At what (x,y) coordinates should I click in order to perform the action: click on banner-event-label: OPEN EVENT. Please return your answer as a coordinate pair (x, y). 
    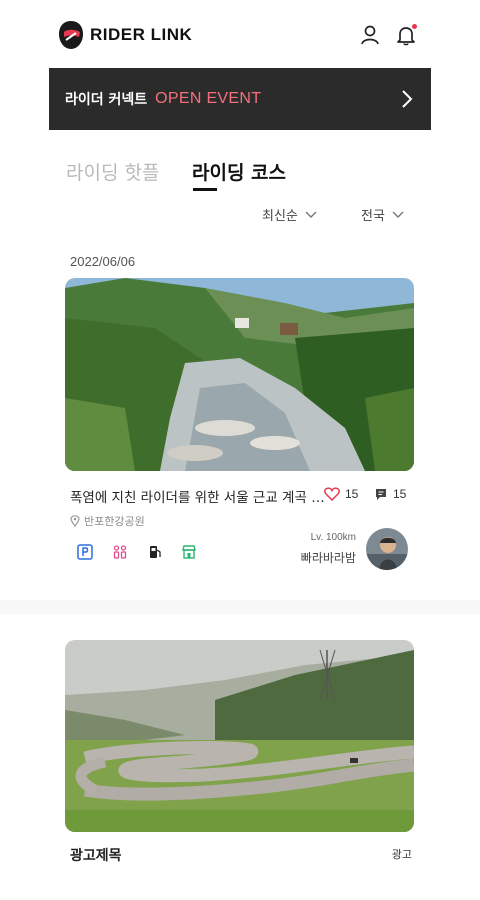
    Looking at the image, I should click on (208, 98).